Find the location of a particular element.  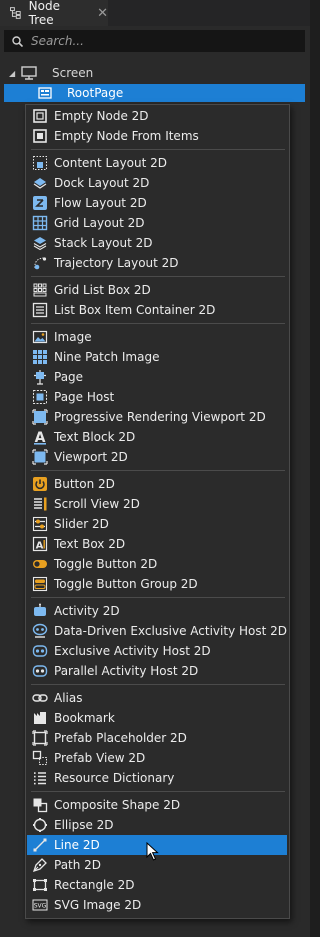

menu-item-composite-shape: Composite Shape 2D is located at coordinates (157, 805).